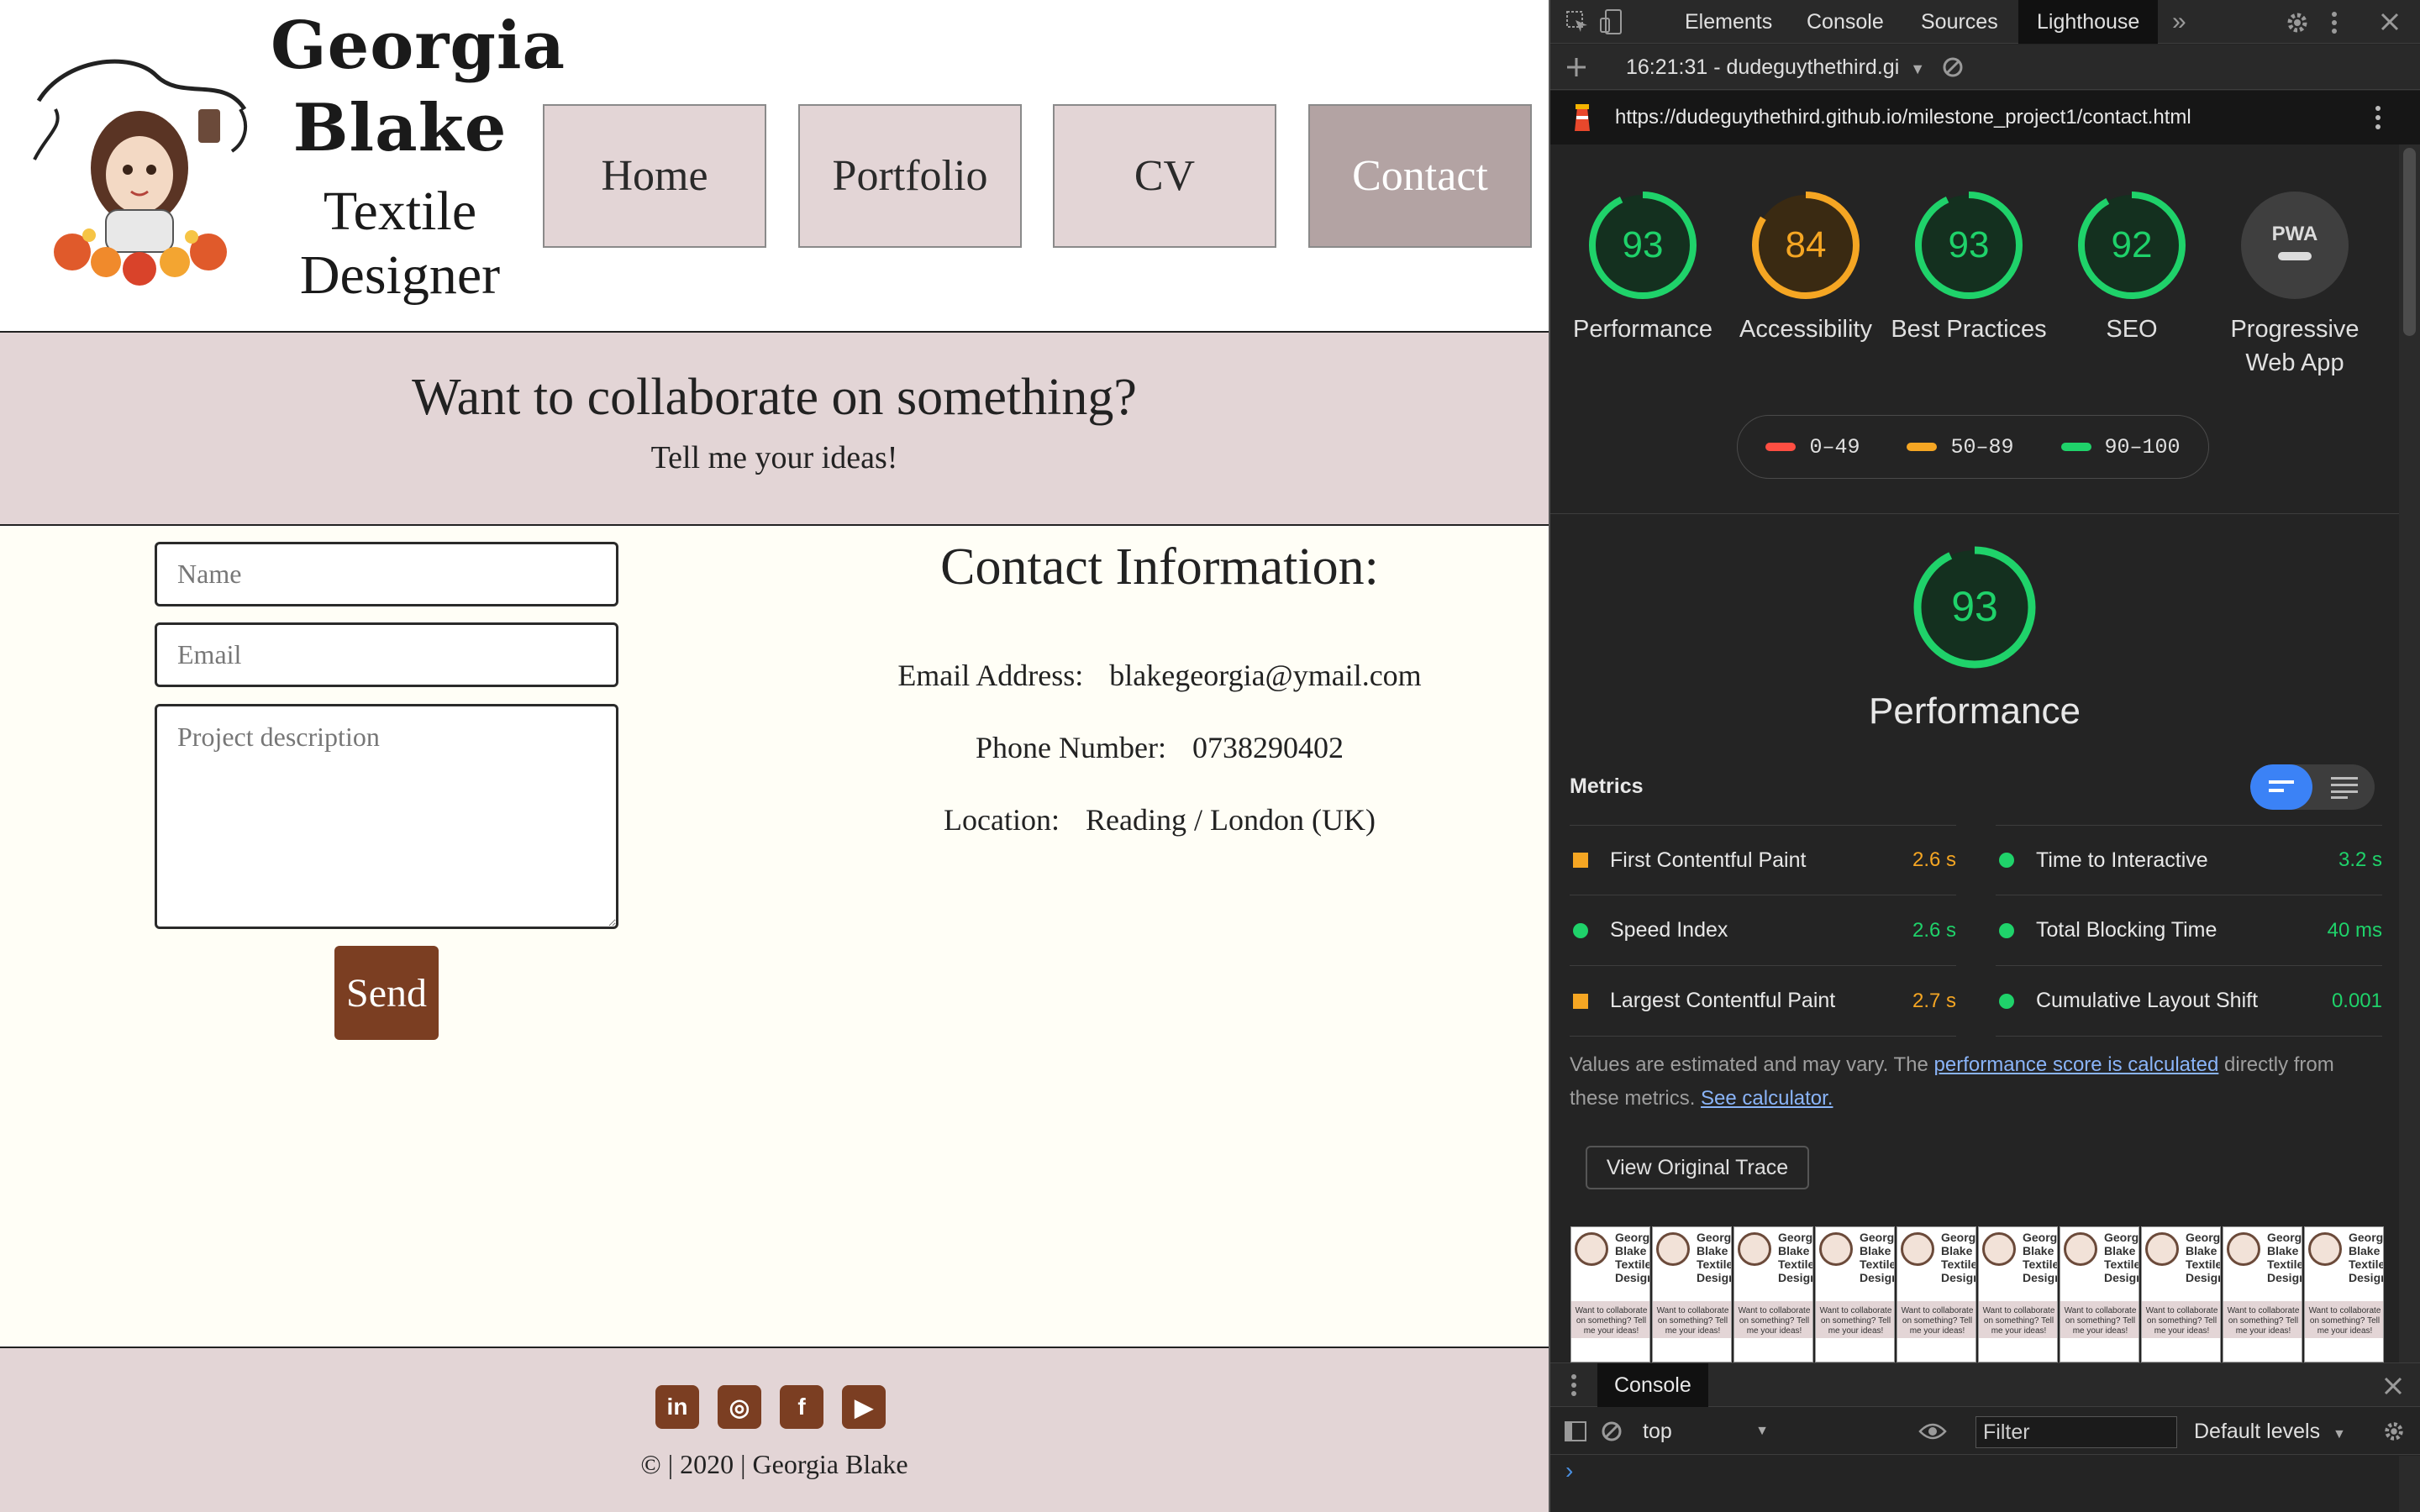 The width and height of the screenshot is (2420, 1512). Describe the element at coordinates (677, 1407) in the screenshot. I see `linkedin-icon: in` at that location.